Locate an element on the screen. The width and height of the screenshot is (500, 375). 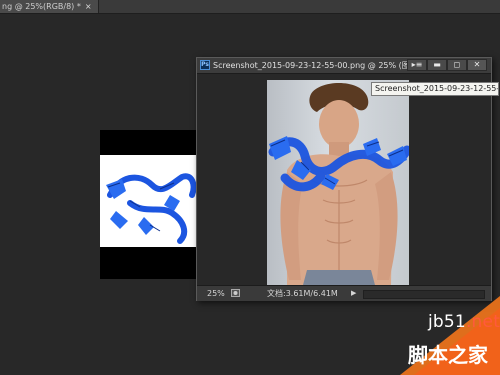
minimize-button: ▬ is located at coordinates (437, 65).